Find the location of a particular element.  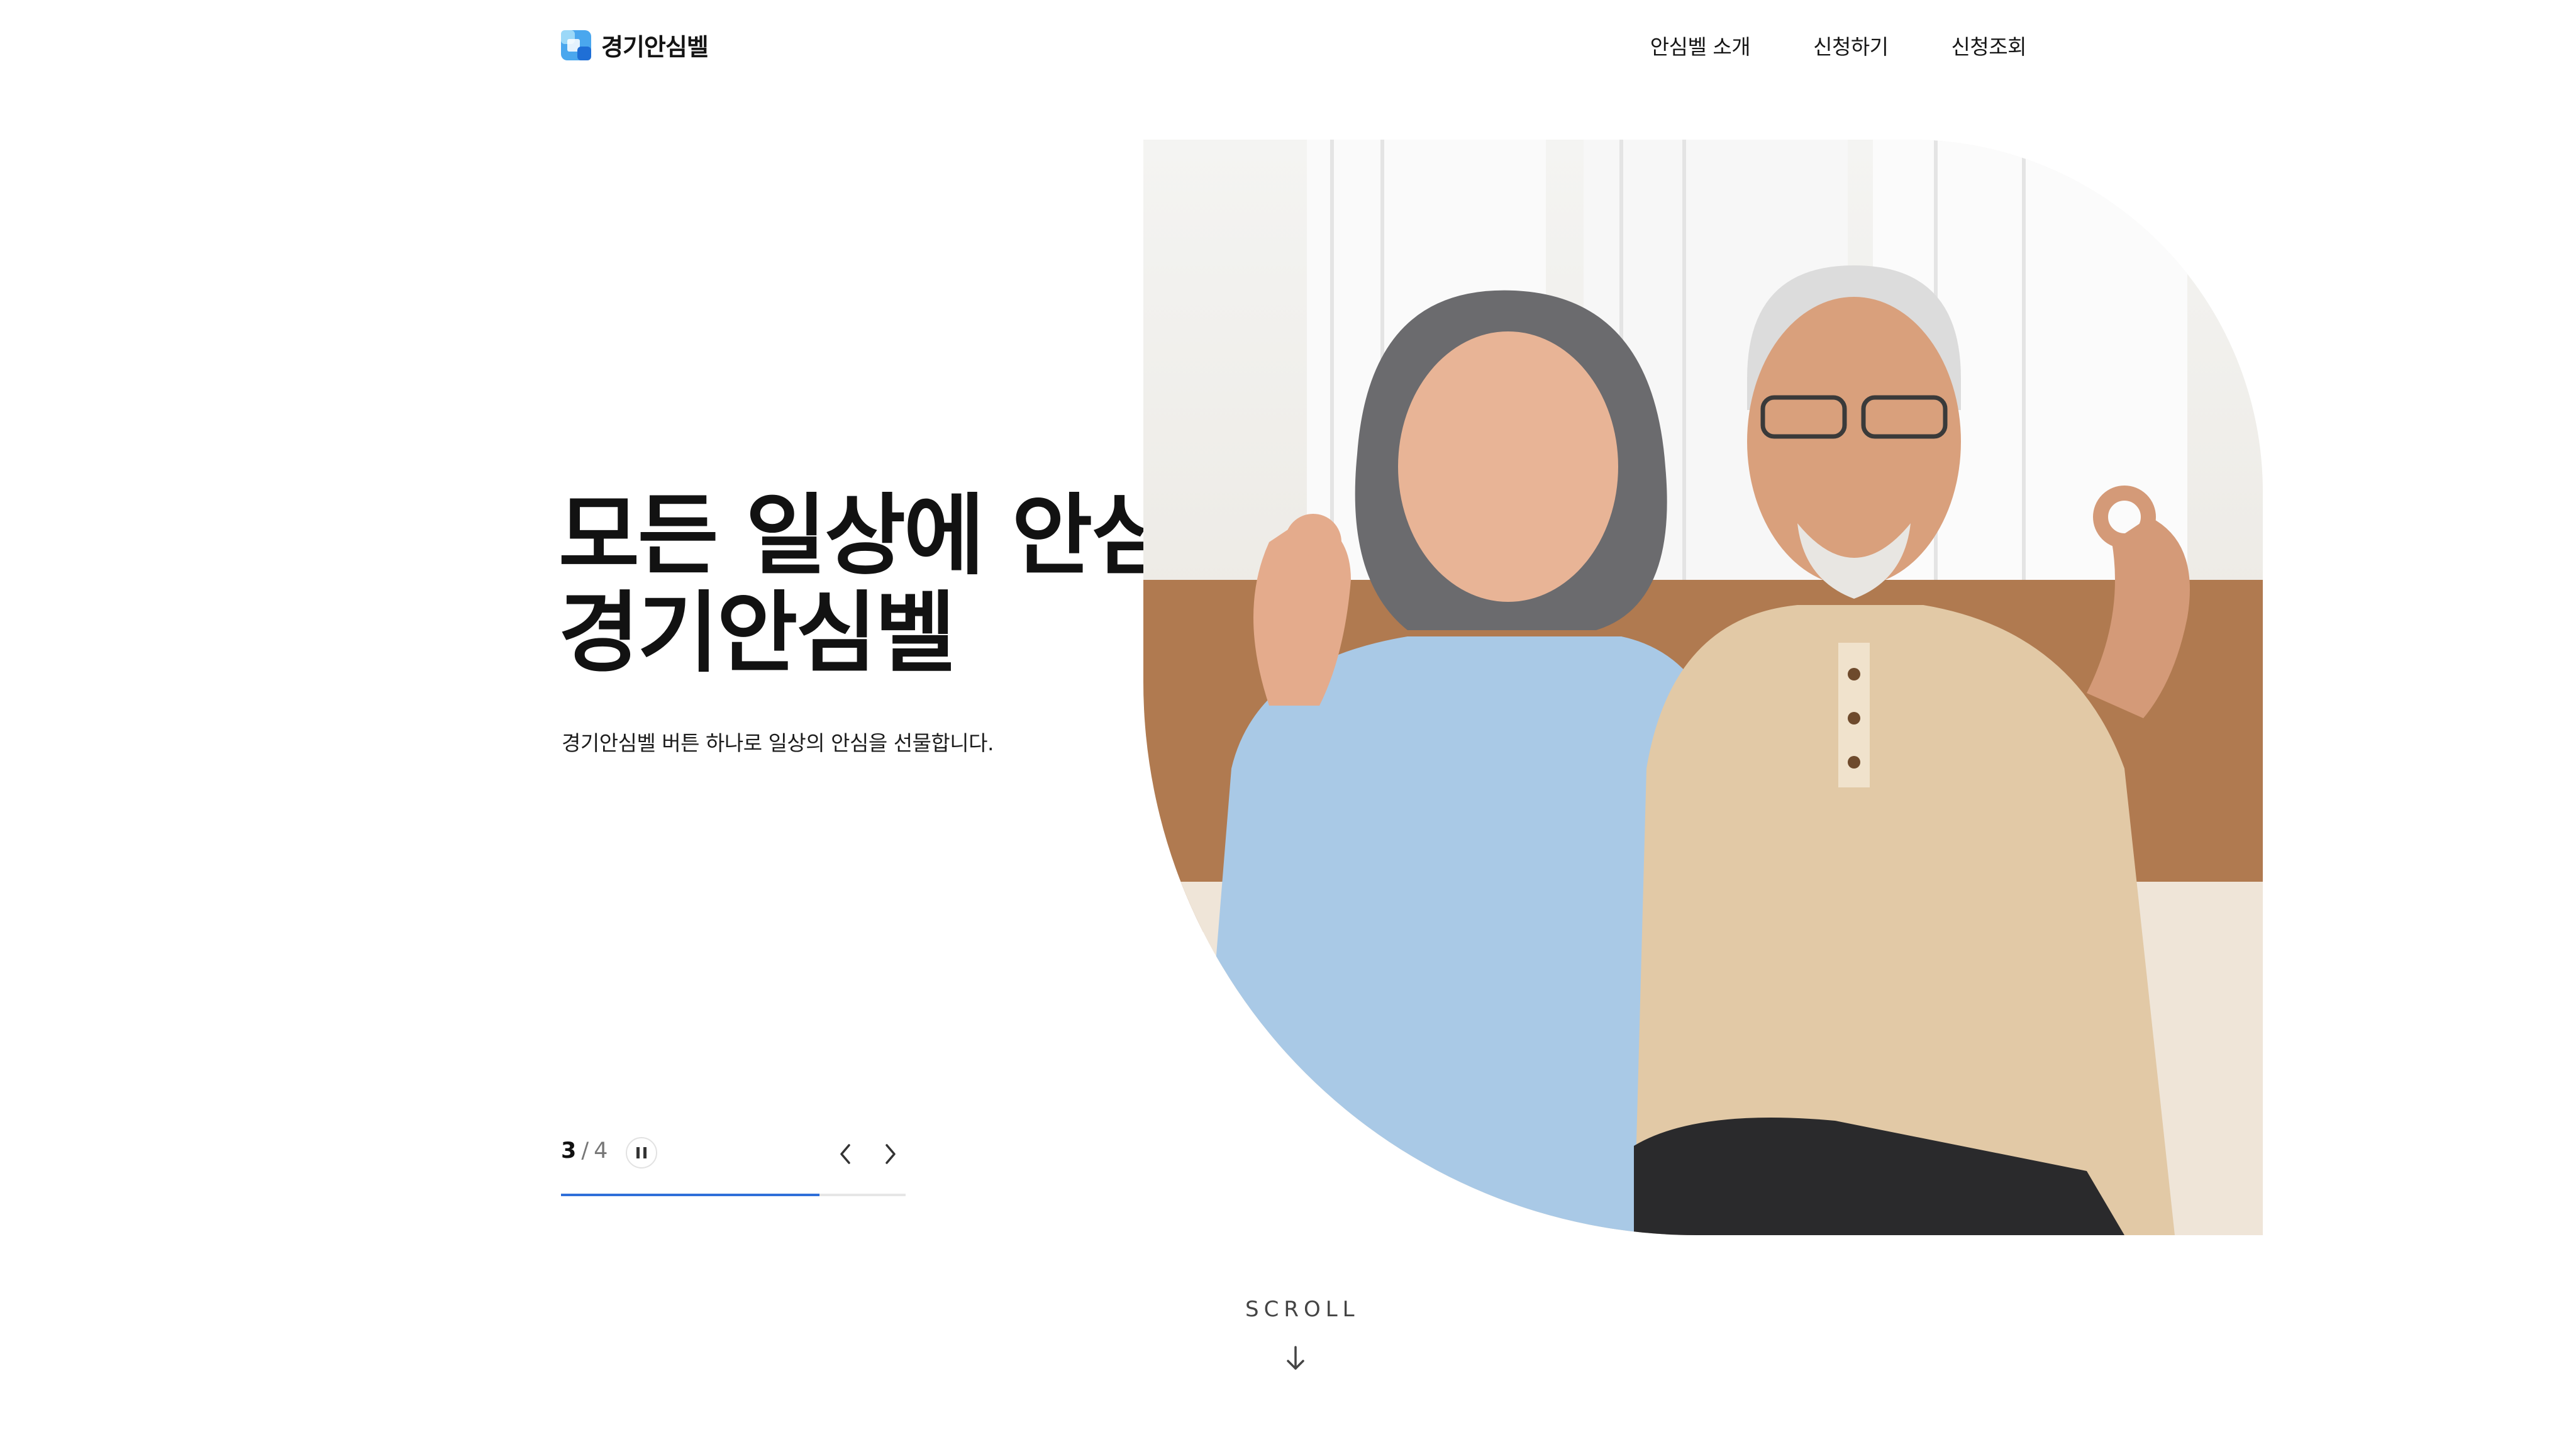

chevron-right-icon is located at coordinates (891, 1154).